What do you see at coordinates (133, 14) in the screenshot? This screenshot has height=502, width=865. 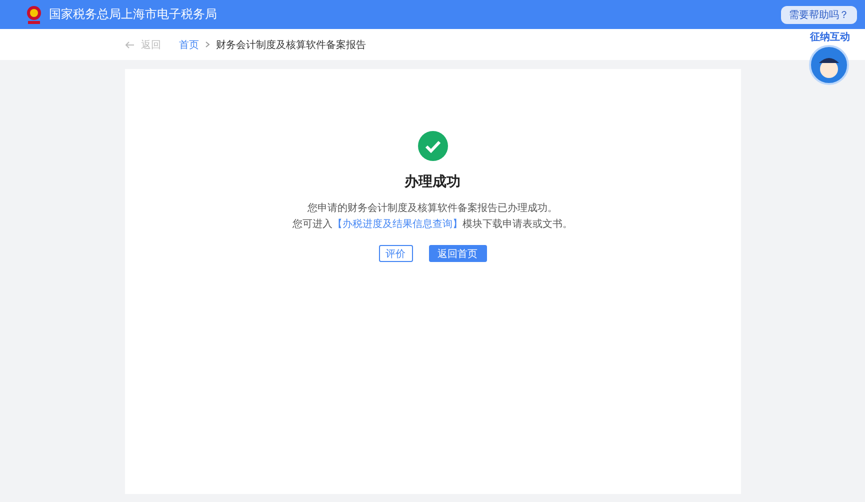 I see `site-title: 国家税务总局上海市电子税务局` at bounding box center [133, 14].